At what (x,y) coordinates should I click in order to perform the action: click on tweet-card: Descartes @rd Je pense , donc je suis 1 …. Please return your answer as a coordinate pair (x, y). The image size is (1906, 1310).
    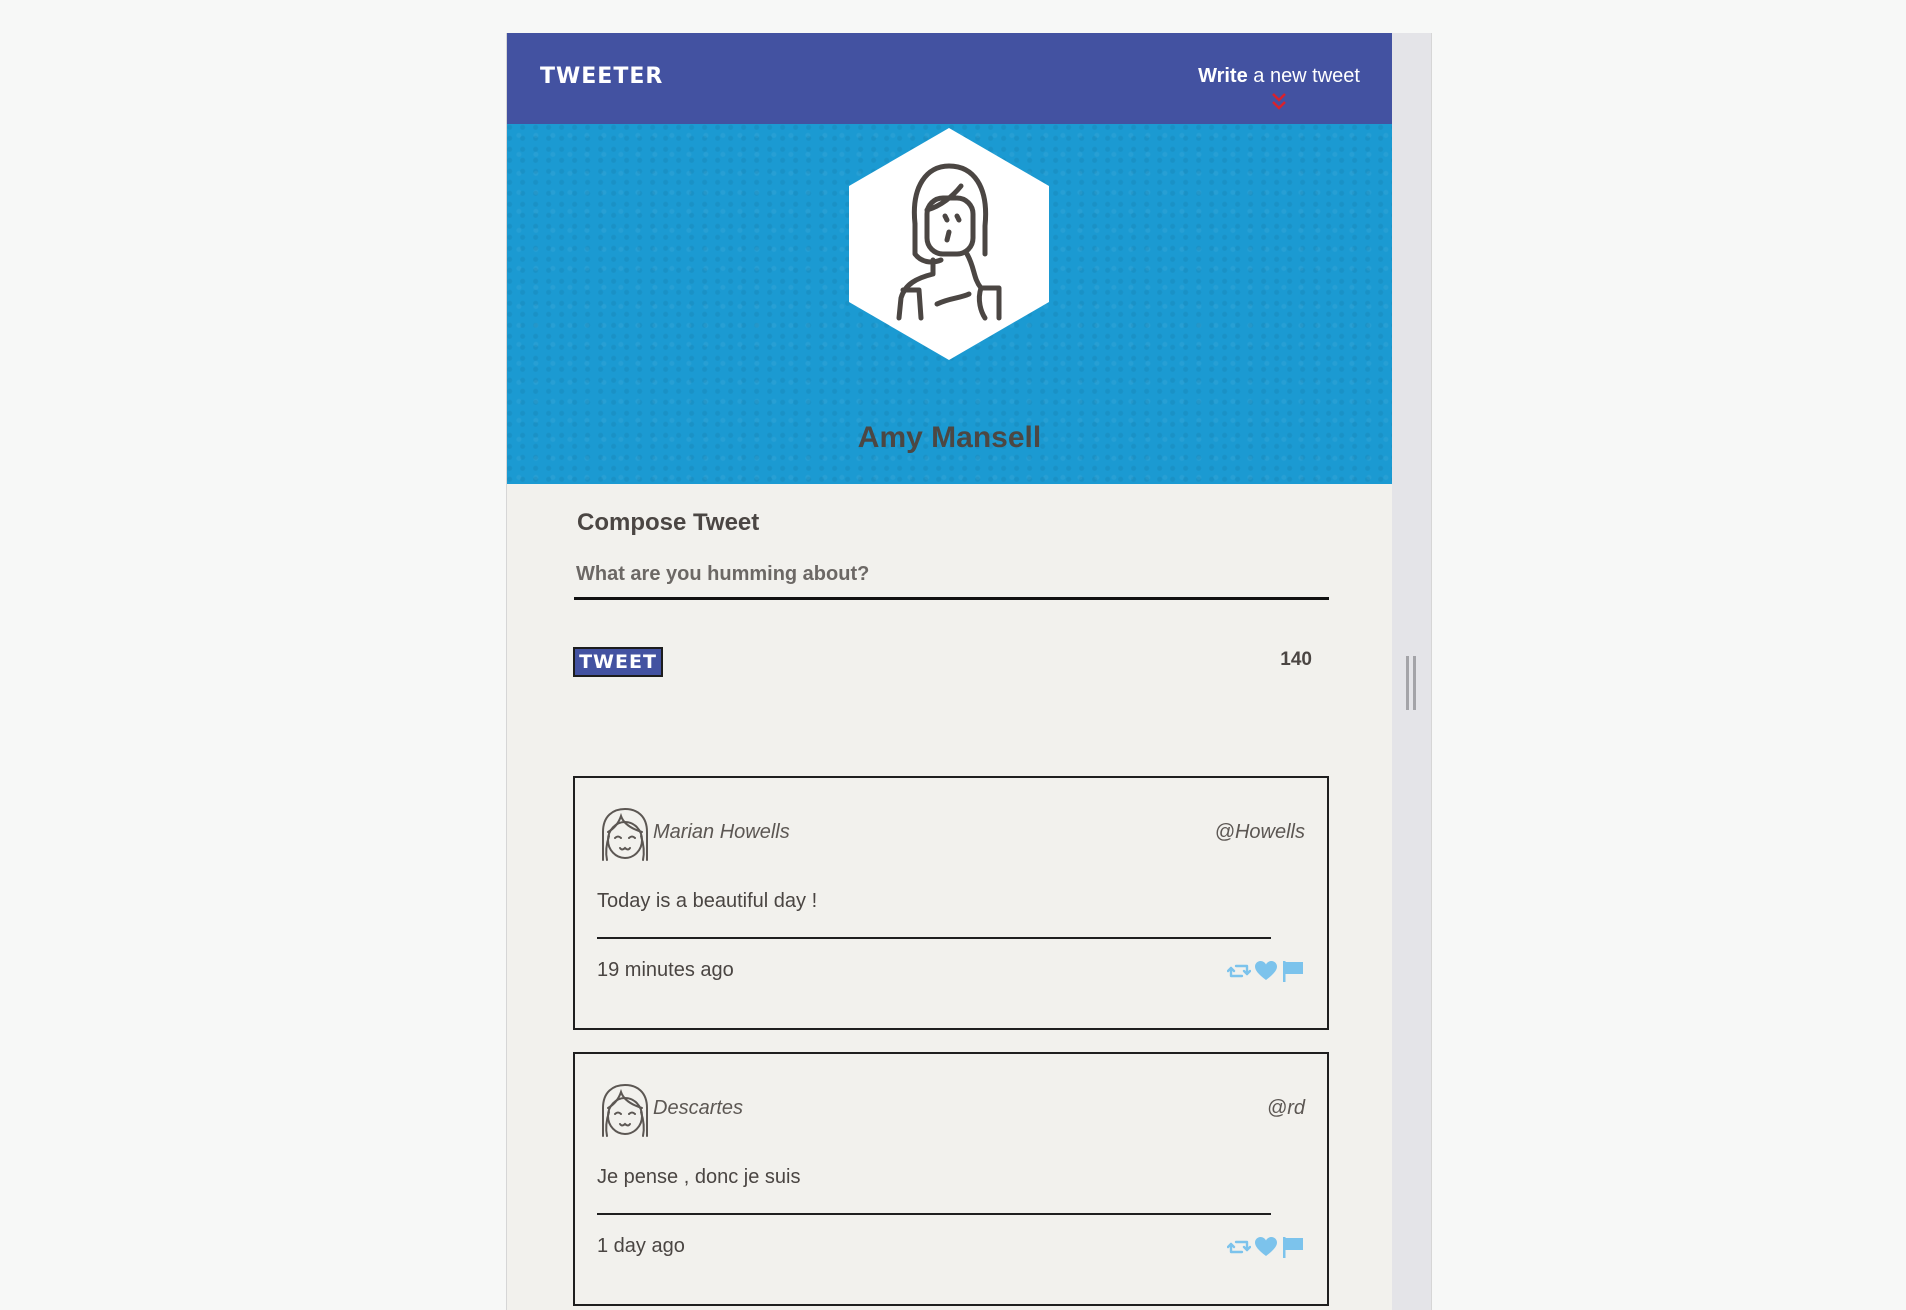
    Looking at the image, I should click on (951, 1179).